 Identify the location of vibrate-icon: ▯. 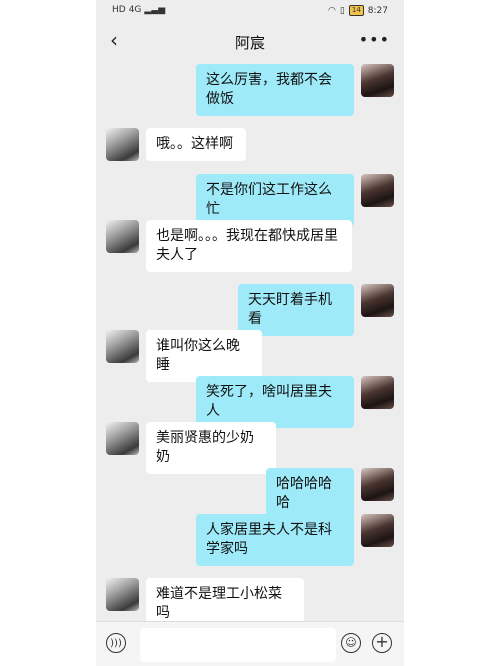
(342, 10).